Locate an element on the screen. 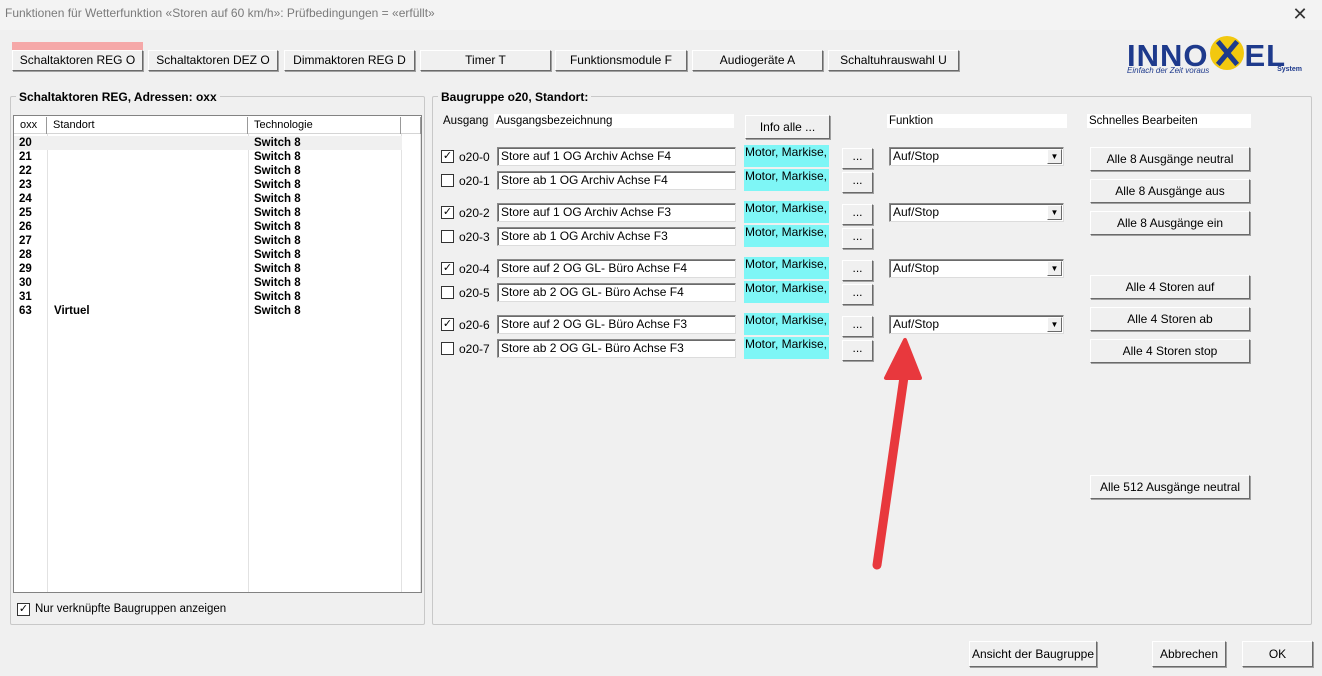  table-row: 63 Virtuel Switch 8 is located at coordinates (208, 311).